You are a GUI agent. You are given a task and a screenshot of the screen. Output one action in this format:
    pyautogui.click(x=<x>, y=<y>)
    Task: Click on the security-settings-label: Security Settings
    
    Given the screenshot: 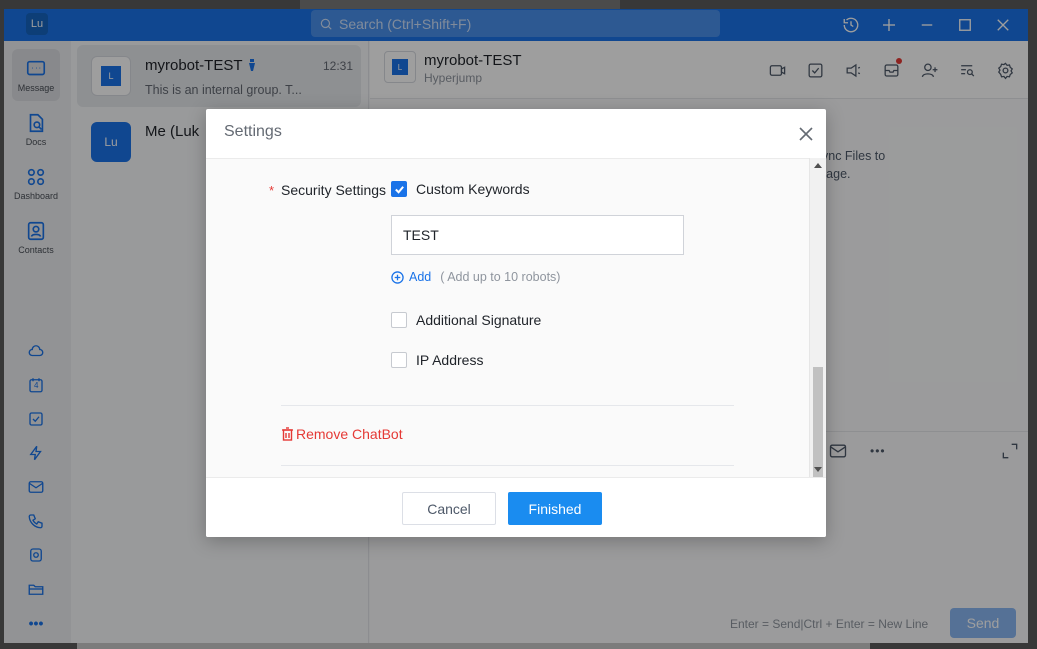 What is the action you would take?
    pyautogui.click(x=334, y=190)
    